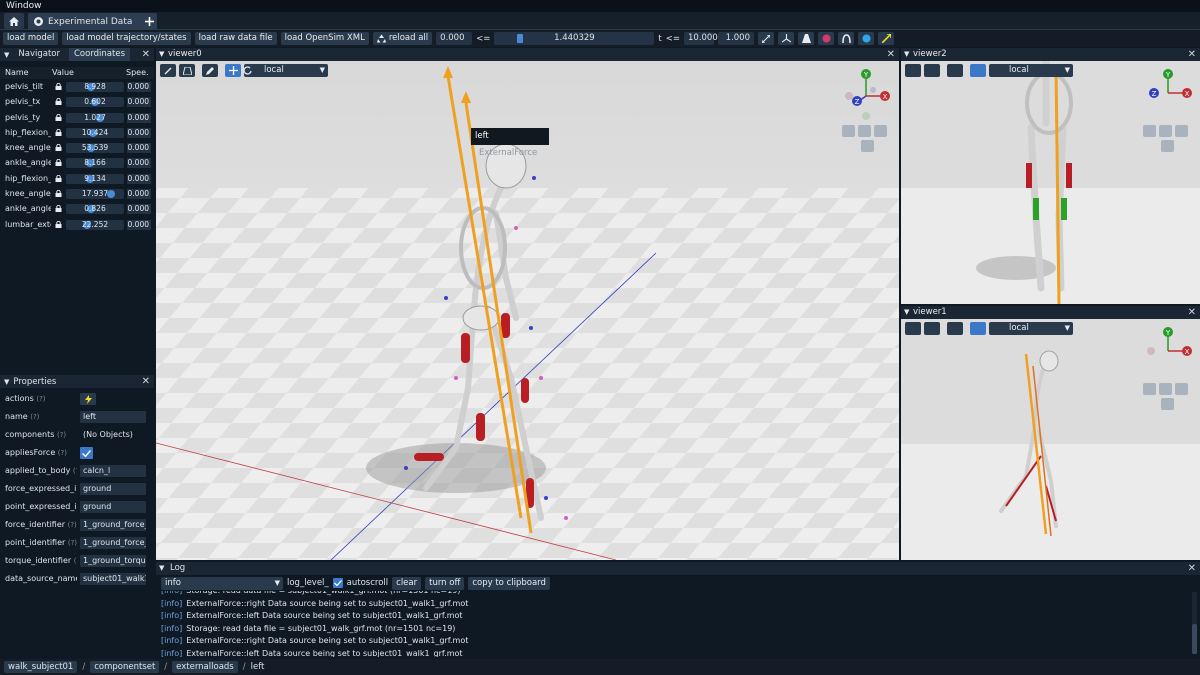 Image resolution: width=1200 pixels, height=675 pixels. Describe the element at coordinates (337, 583) in the screenshot. I see `autoscroll-checkbox` at that location.